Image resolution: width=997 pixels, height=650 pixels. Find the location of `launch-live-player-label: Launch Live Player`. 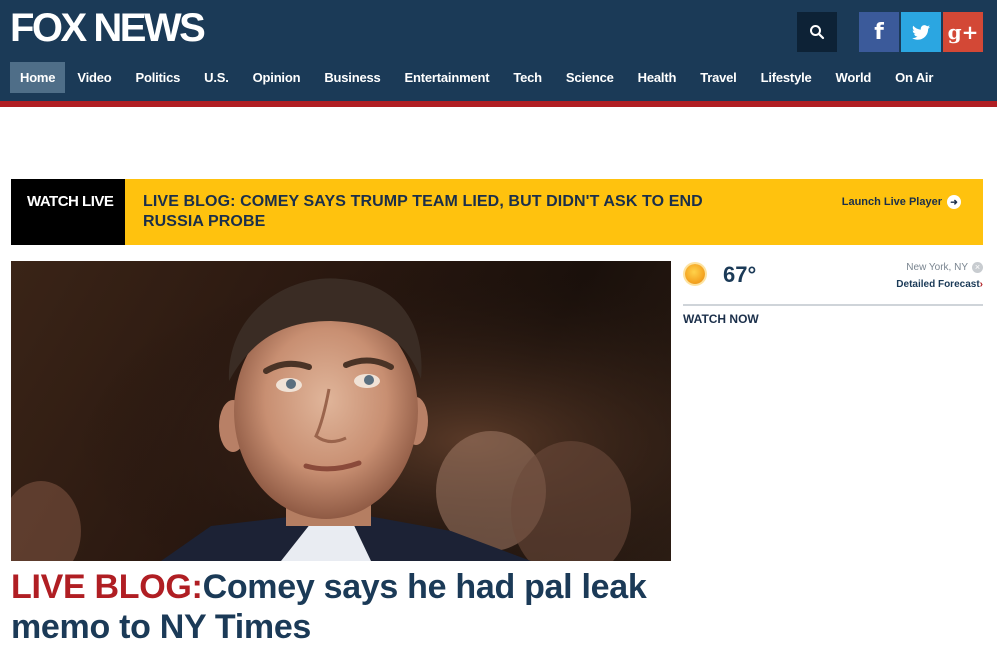

launch-live-player-label: Launch Live Player is located at coordinates (891, 202).